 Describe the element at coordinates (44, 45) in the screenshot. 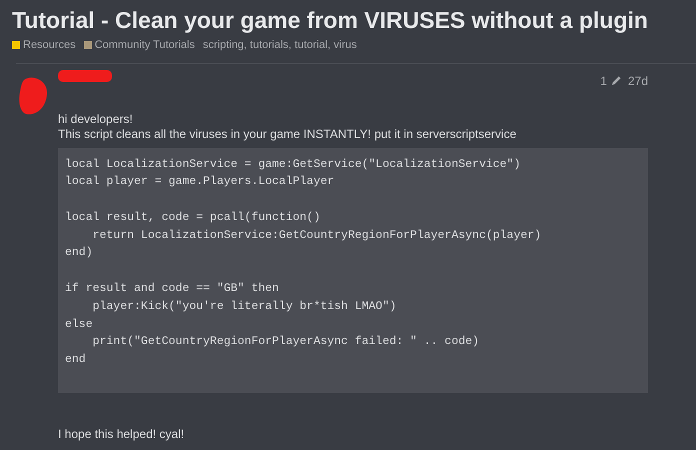

I see `category-link: Resources` at that location.